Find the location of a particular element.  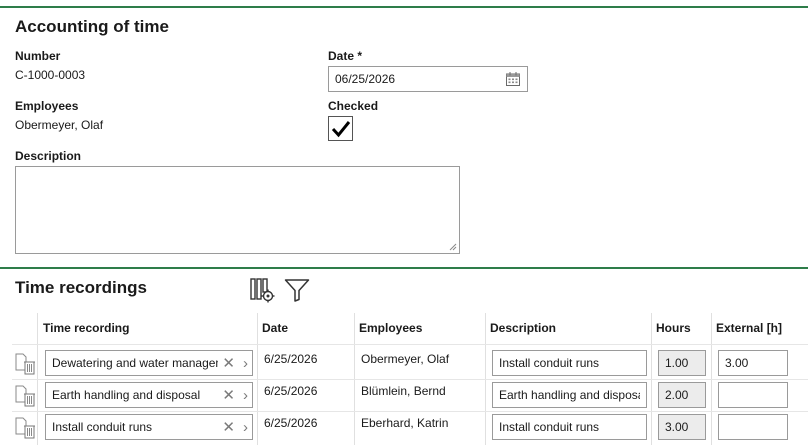

time-recording-value: Install conduit runs is located at coordinates (102, 427).